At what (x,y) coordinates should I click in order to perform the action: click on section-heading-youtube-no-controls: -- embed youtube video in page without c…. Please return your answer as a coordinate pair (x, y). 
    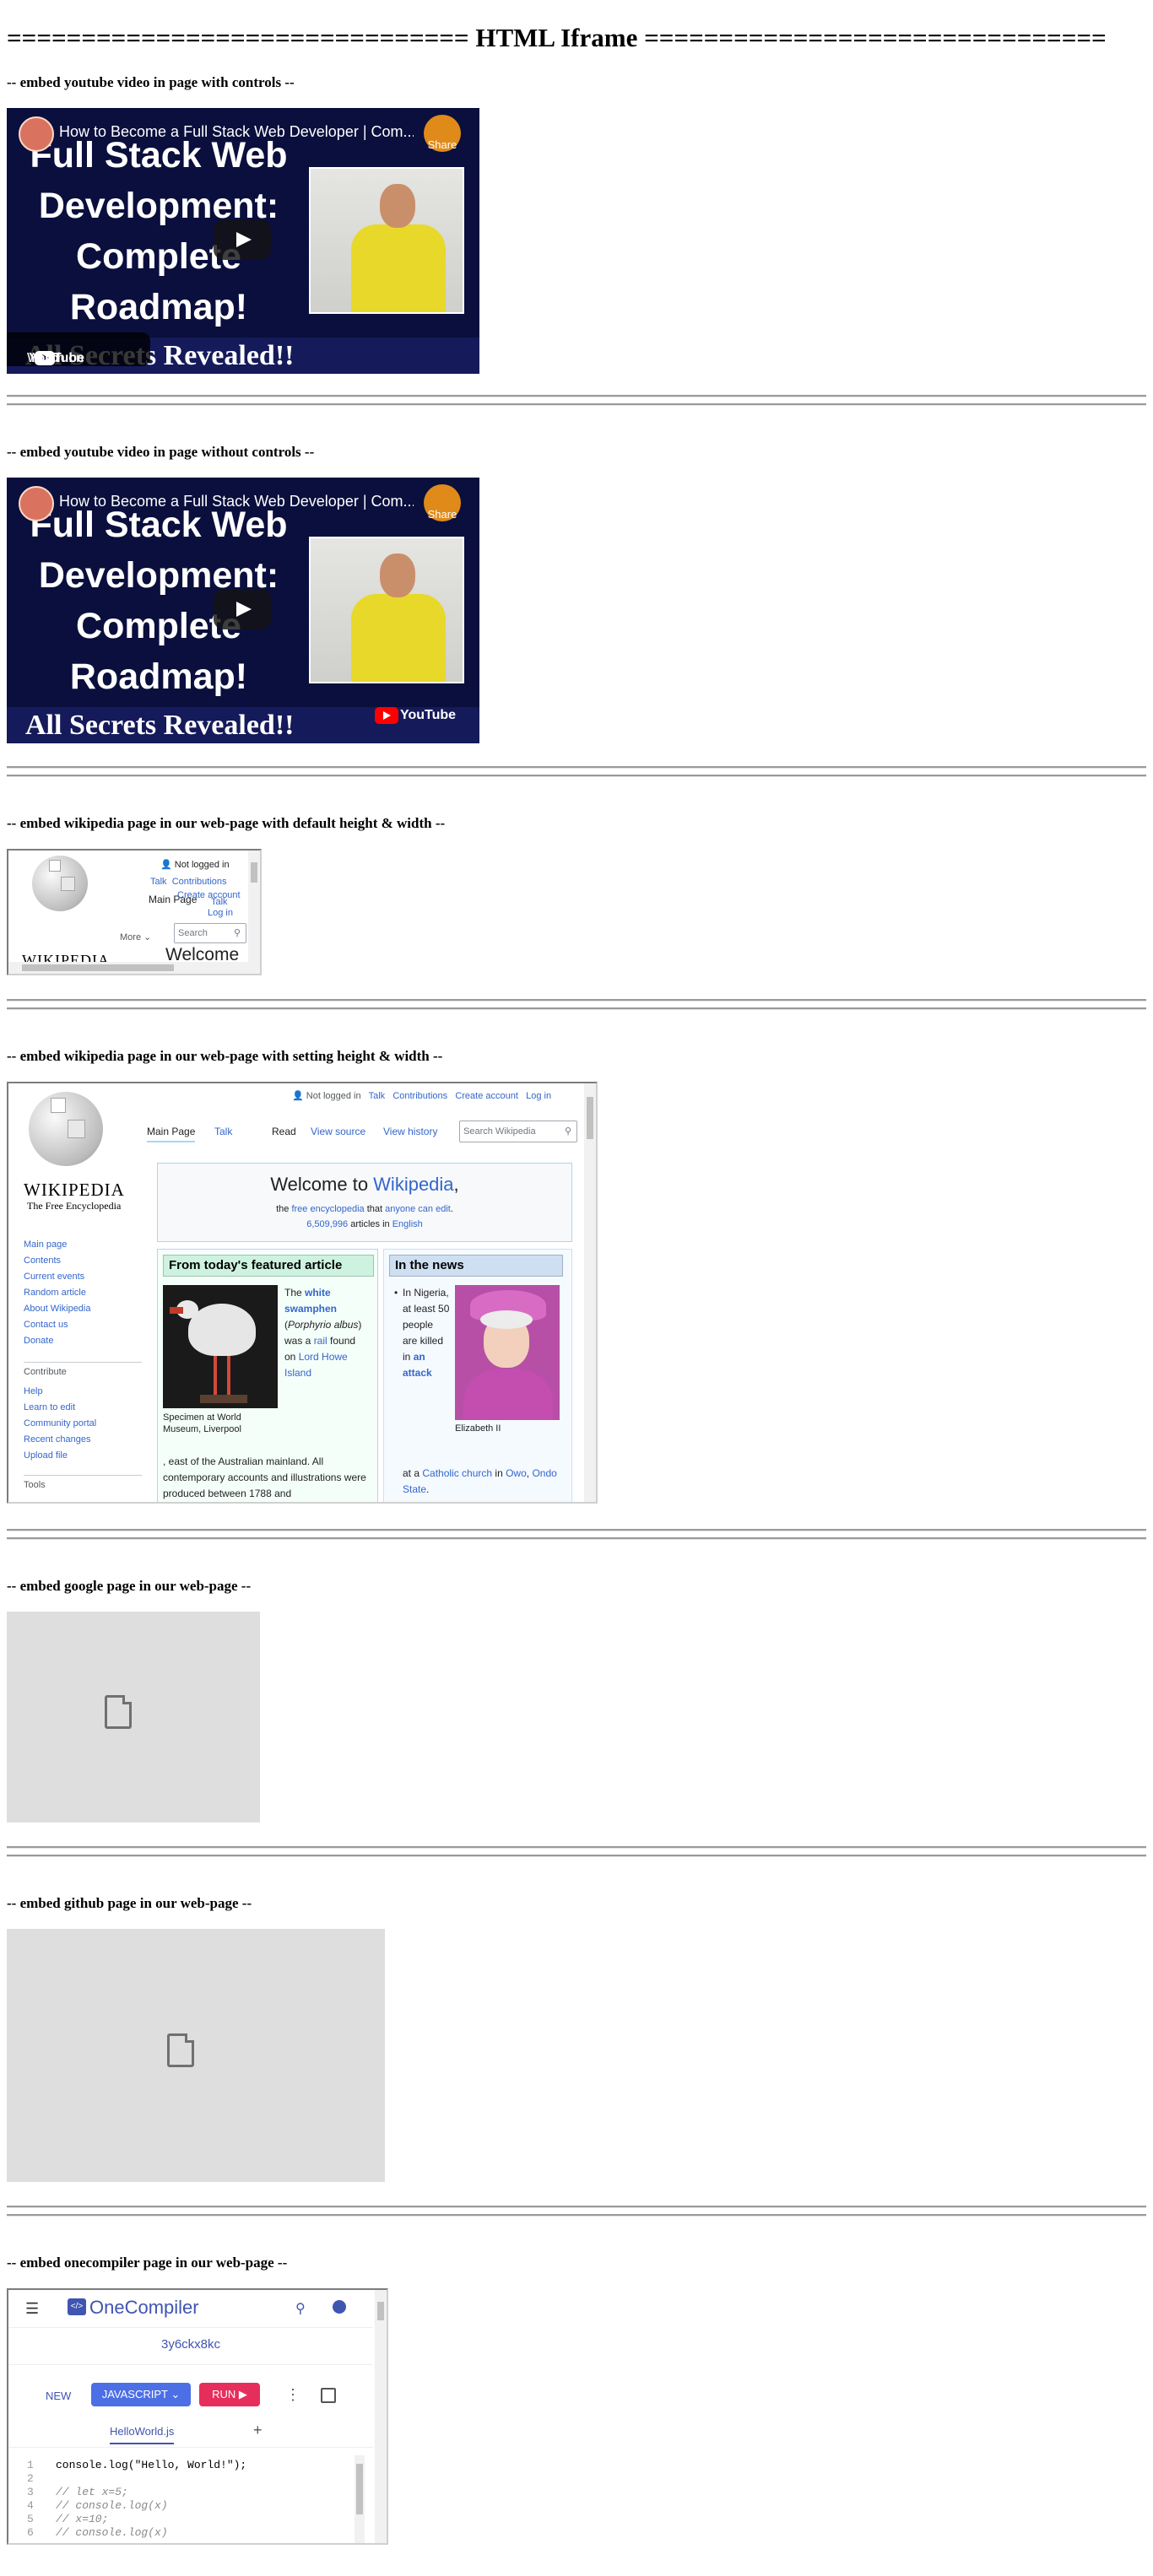
    Looking at the image, I should click on (161, 452).